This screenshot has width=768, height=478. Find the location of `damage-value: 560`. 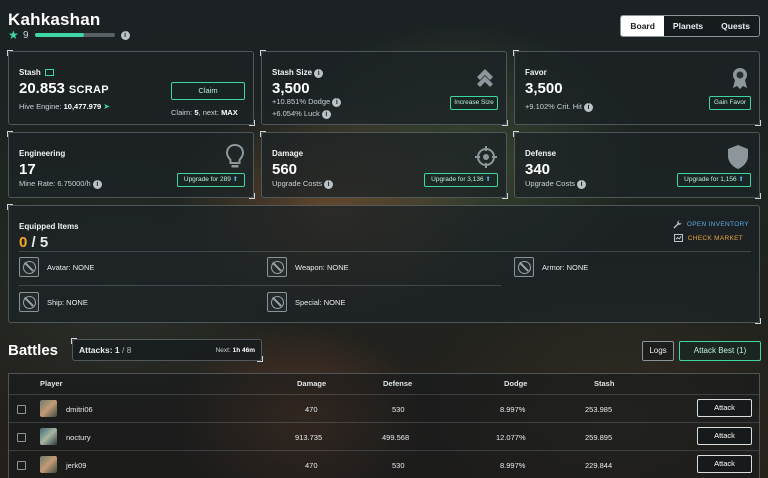

damage-value: 560 is located at coordinates (285, 169).